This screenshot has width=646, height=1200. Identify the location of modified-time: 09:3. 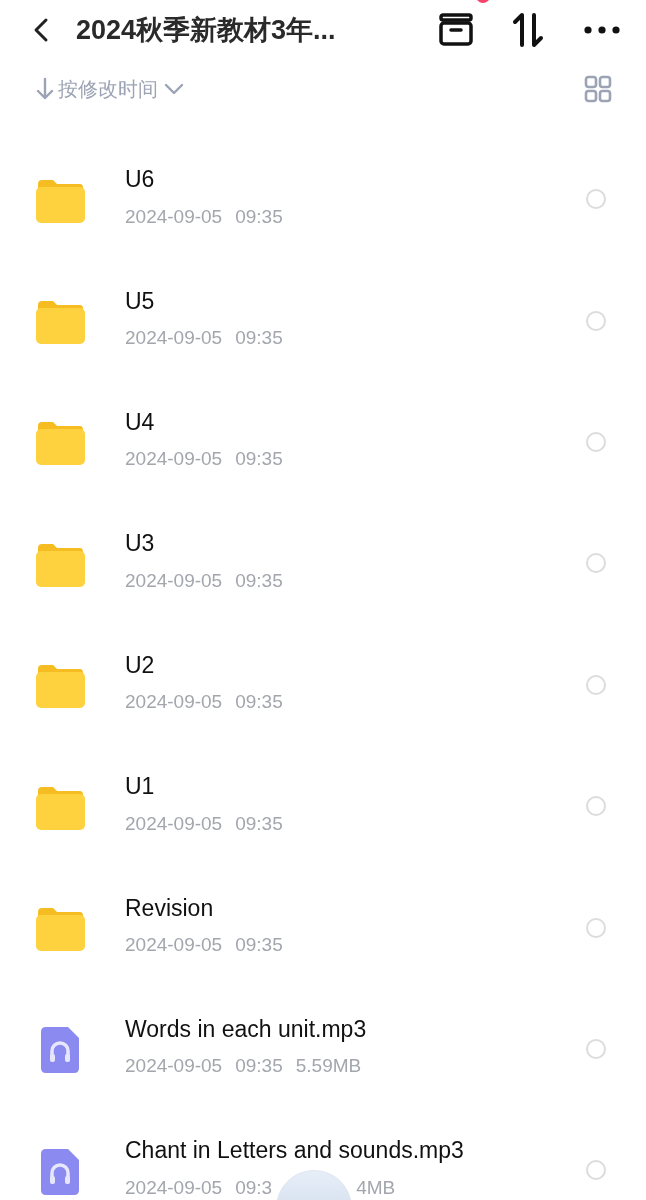
(254, 1187).